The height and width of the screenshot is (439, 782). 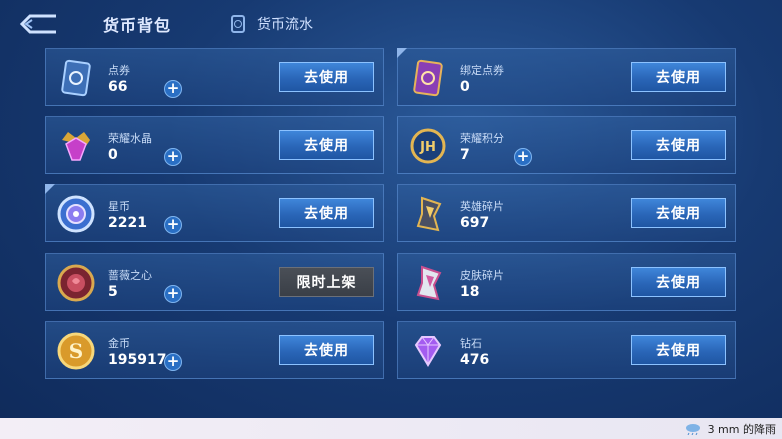 What do you see at coordinates (285, 25) in the screenshot?
I see `currency-flow-label: 货币流水` at bounding box center [285, 25].